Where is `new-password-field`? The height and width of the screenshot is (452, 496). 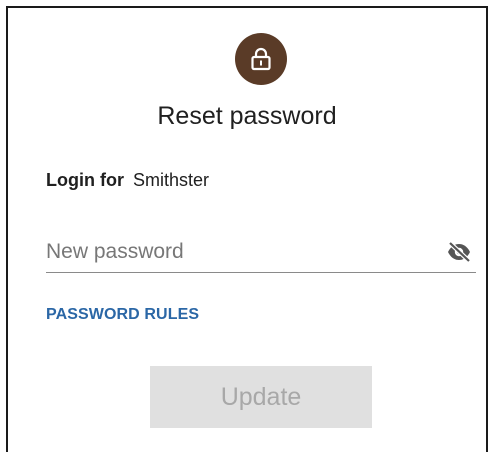
new-password-field is located at coordinates (261, 253).